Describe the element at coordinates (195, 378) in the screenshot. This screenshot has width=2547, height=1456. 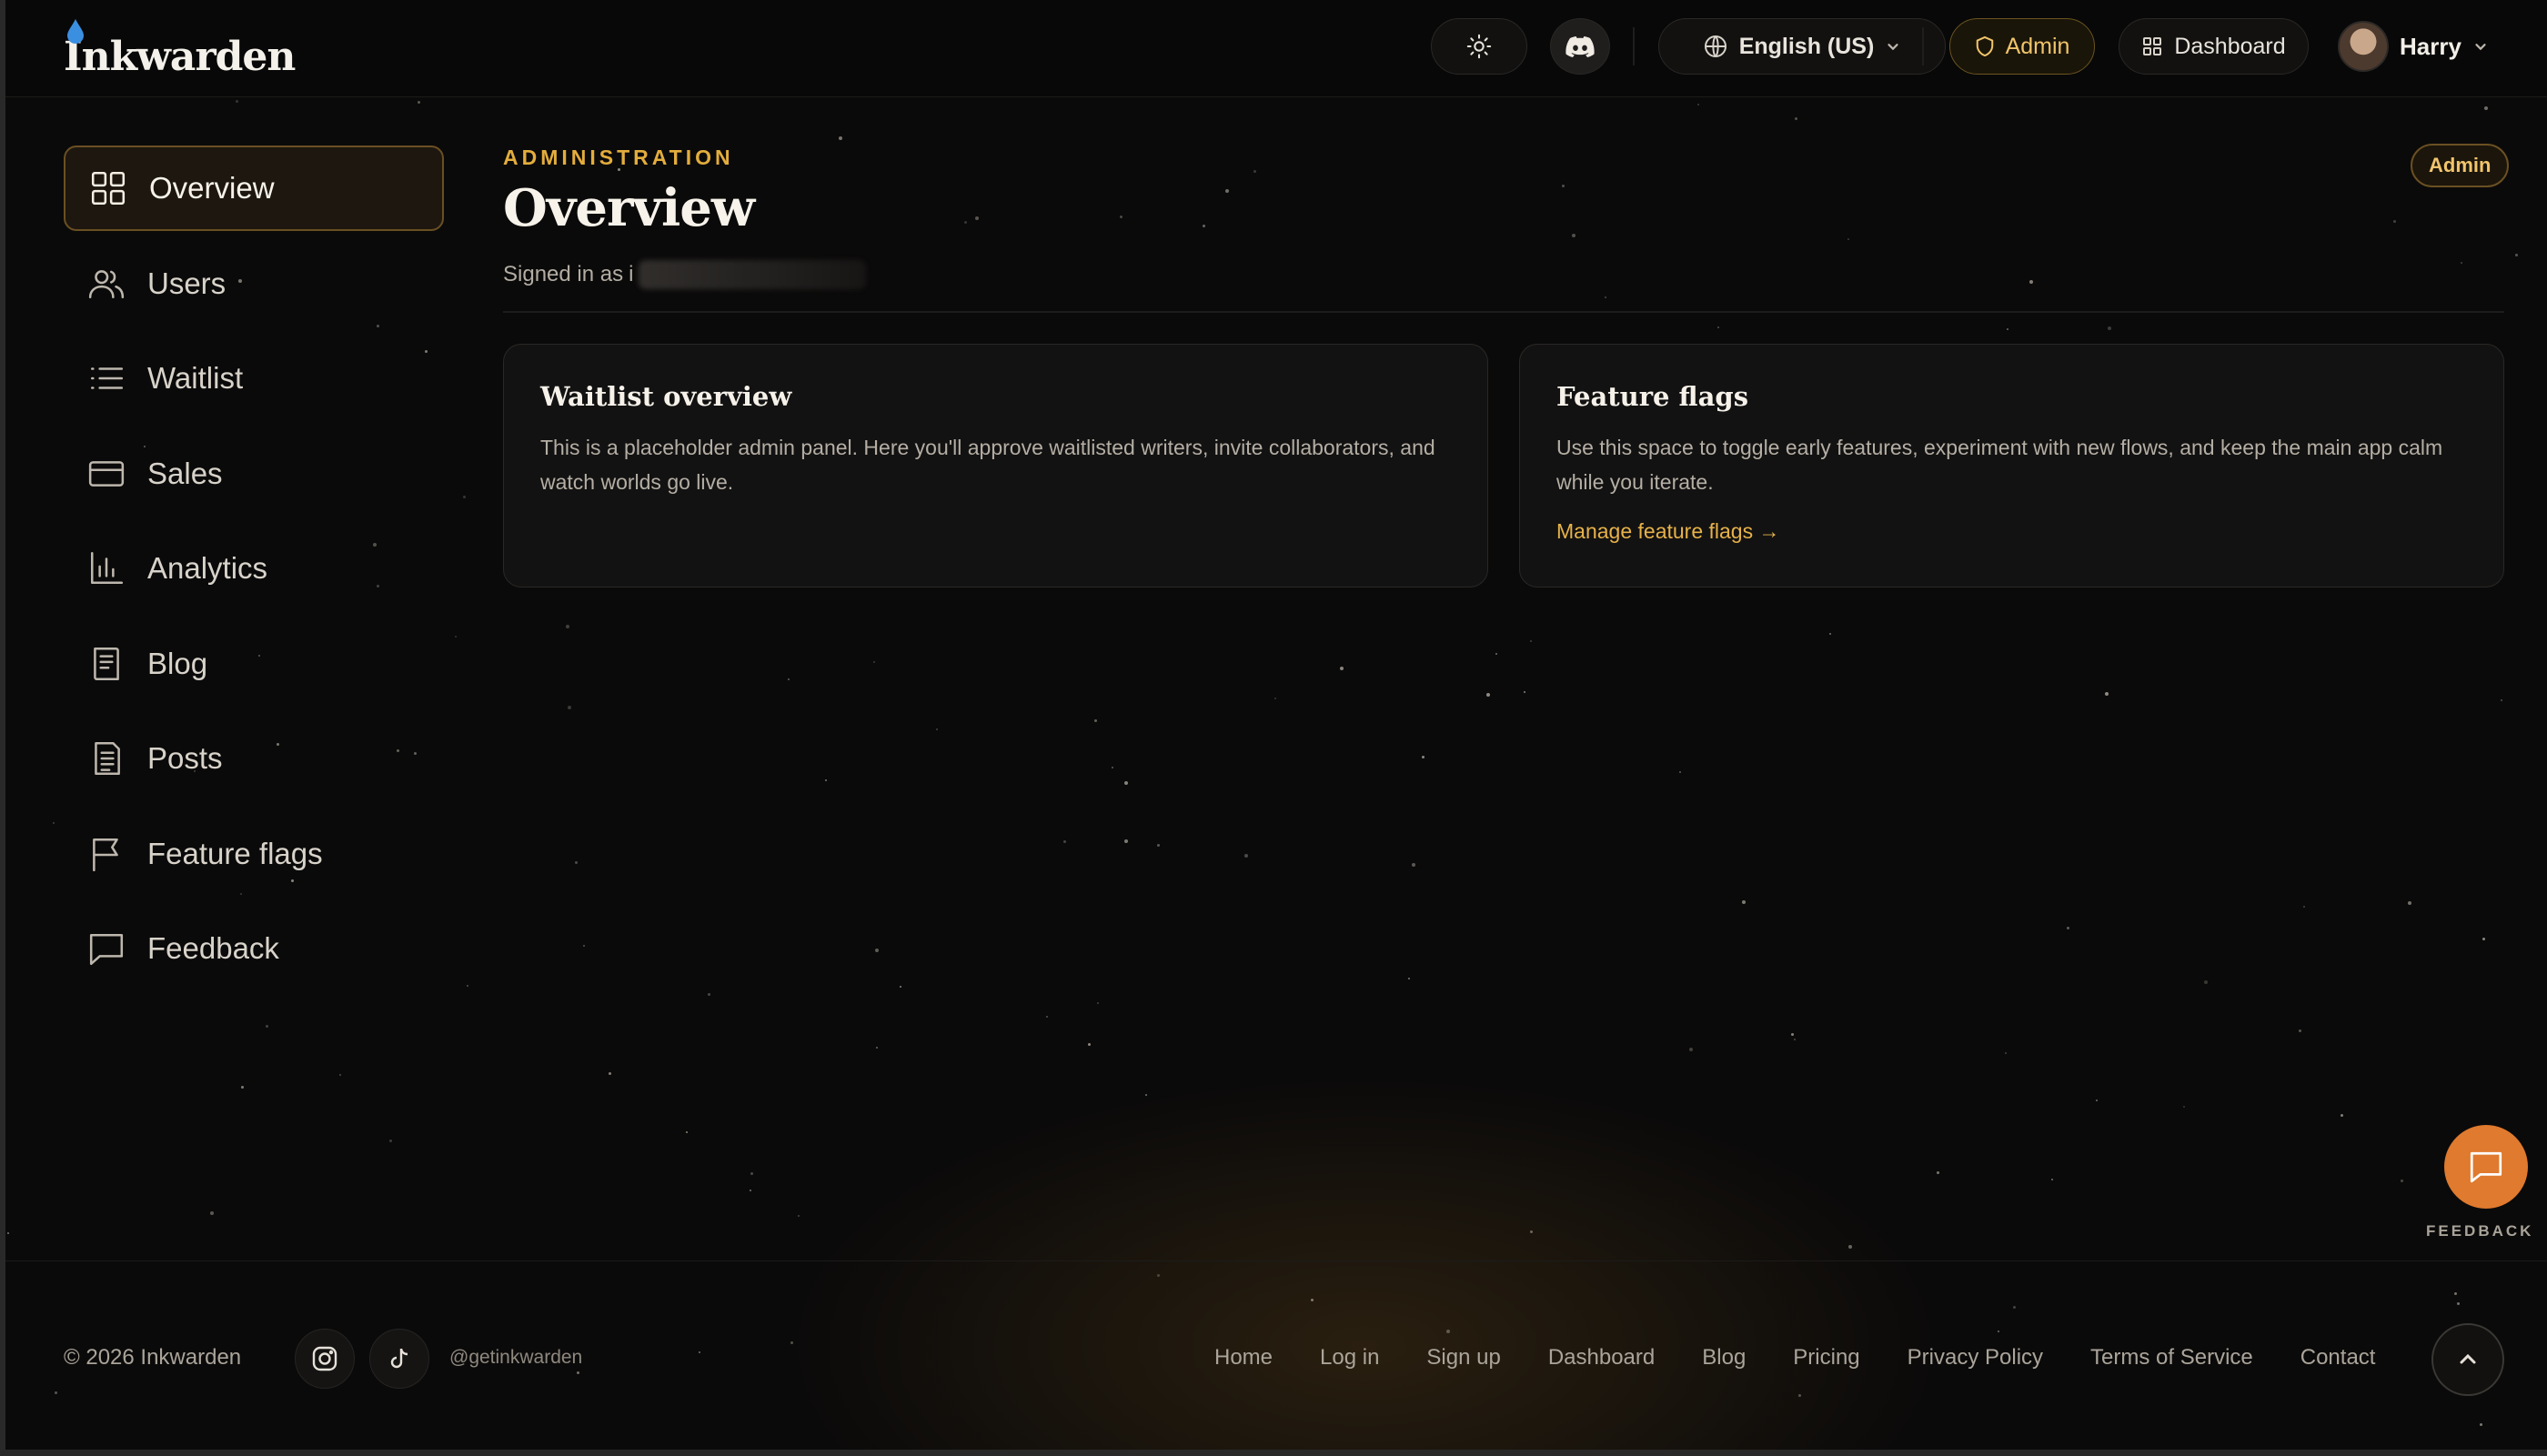
I see `sidebar-item-label: Waitlist` at that location.